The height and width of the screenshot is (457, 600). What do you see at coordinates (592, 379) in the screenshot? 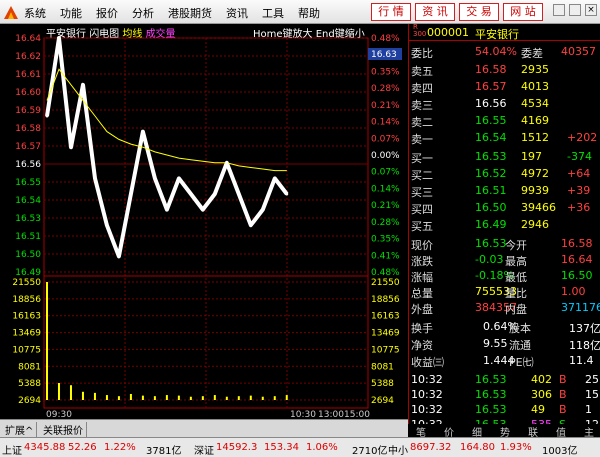
I see `tick-count: 25` at bounding box center [592, 379].